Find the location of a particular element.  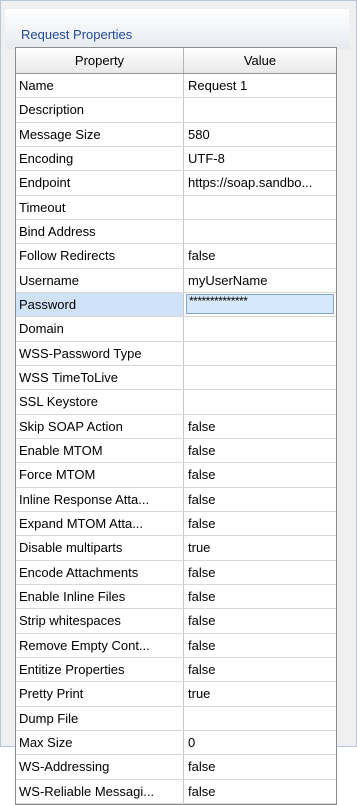

table-row: Entitize Properties false is located at coordinates (176, 670).